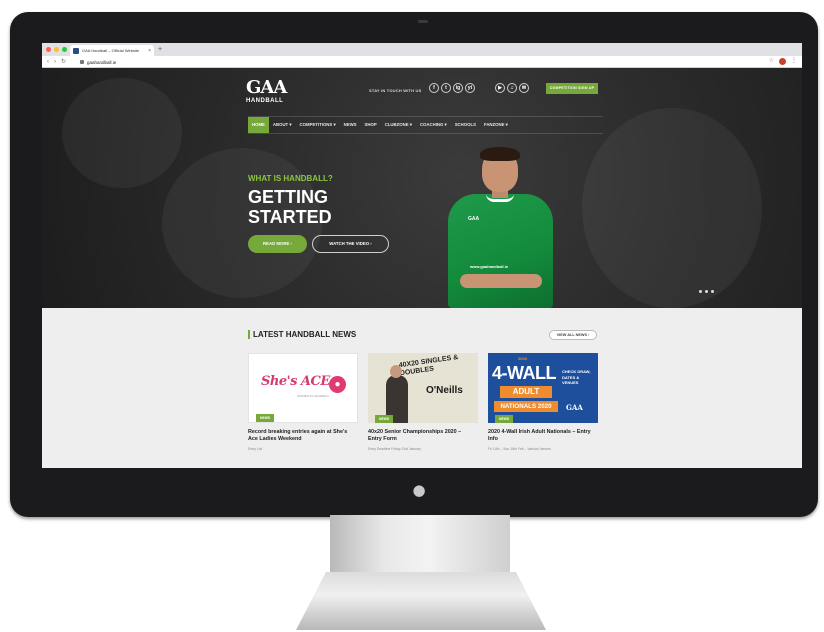 The width and height of the screenshot is (824, 632). What do you see at coordinates (423, 21) in the screenshot?
I see `camera` at bounding box center [423, 21].